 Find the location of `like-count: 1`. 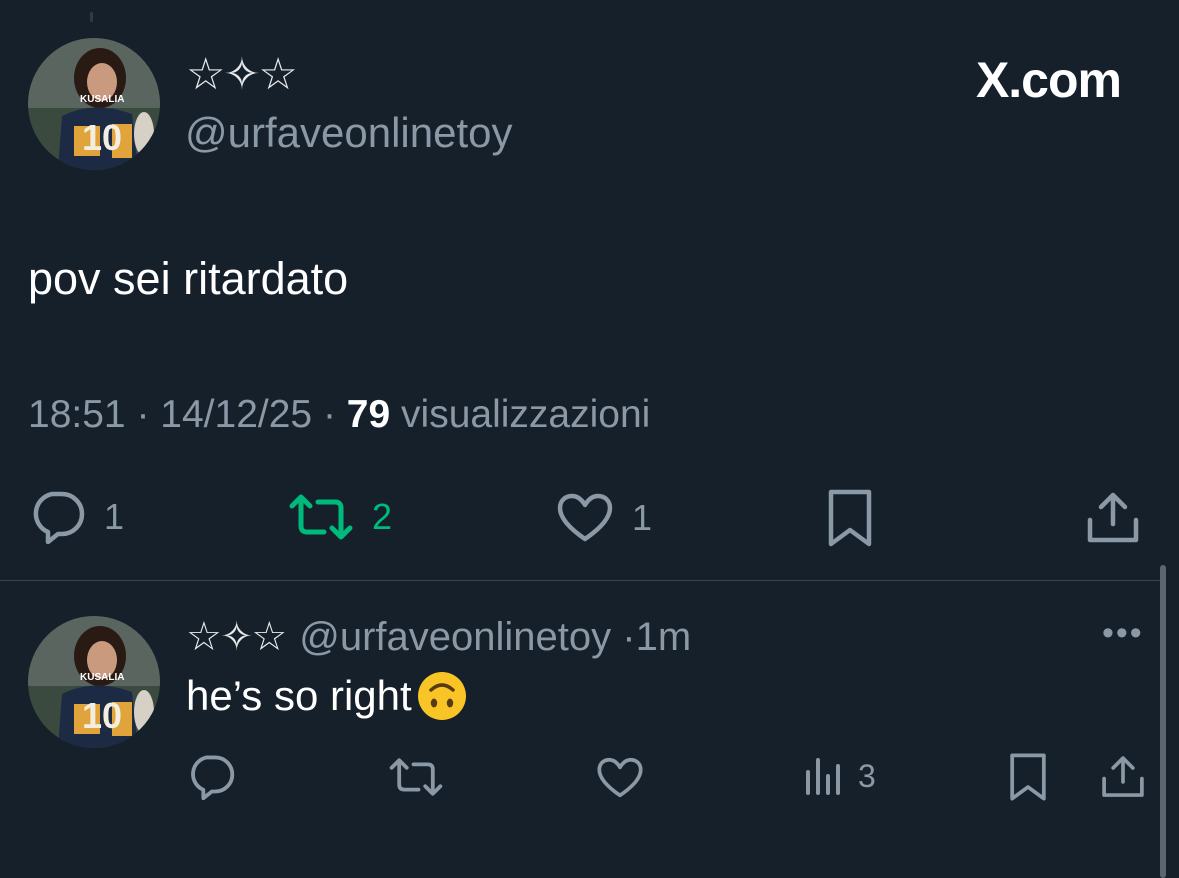

like-count: 1 is located at coordinates (642, 517).